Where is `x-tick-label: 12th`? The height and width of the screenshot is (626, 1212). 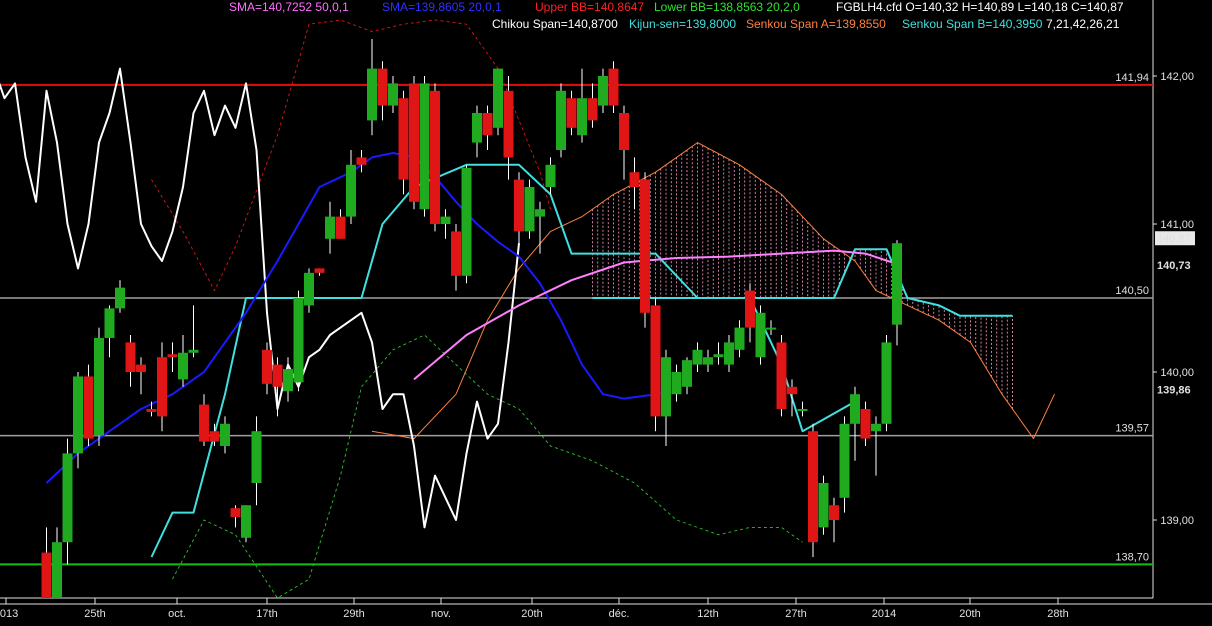
x-tick-label: 12th is located at coordinates (707, 614).